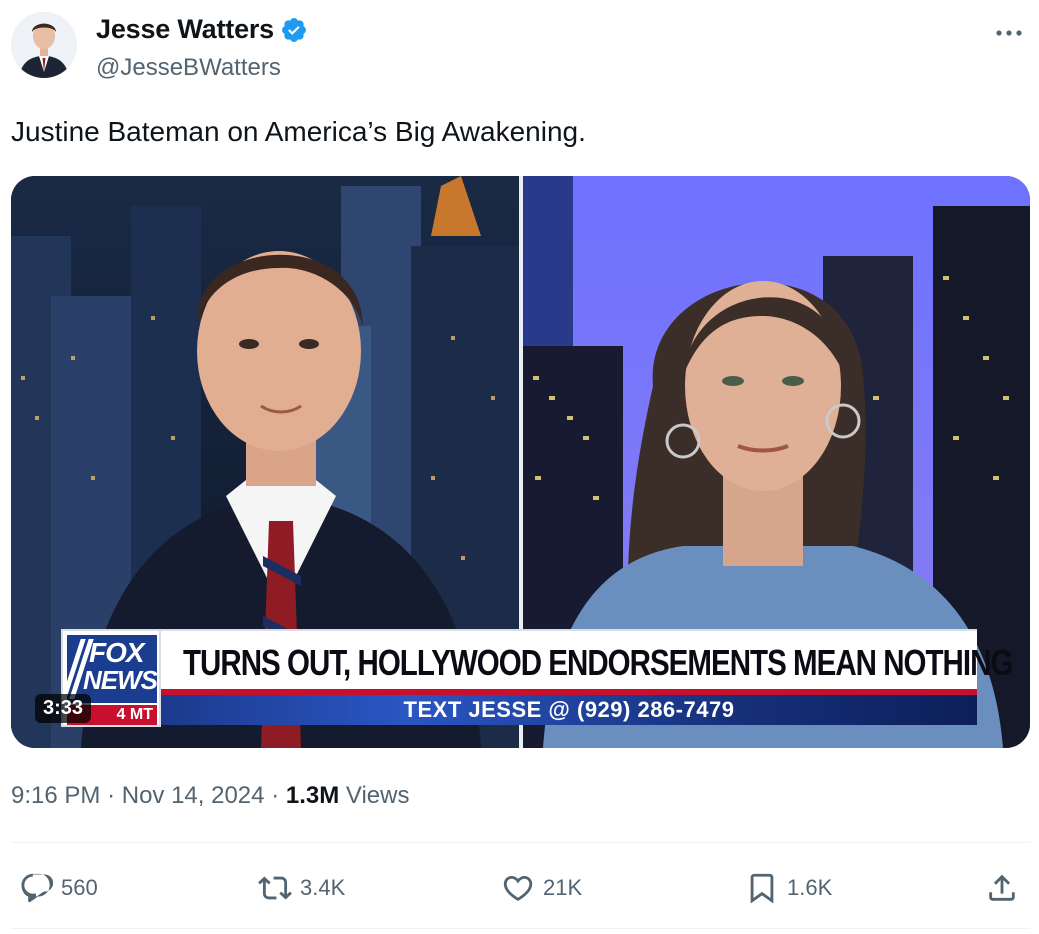  What do you see at coordinates (188, 68) in the screenshot?
I see `author-handle: @JesseBWatters` at bounding box center [188, 68].